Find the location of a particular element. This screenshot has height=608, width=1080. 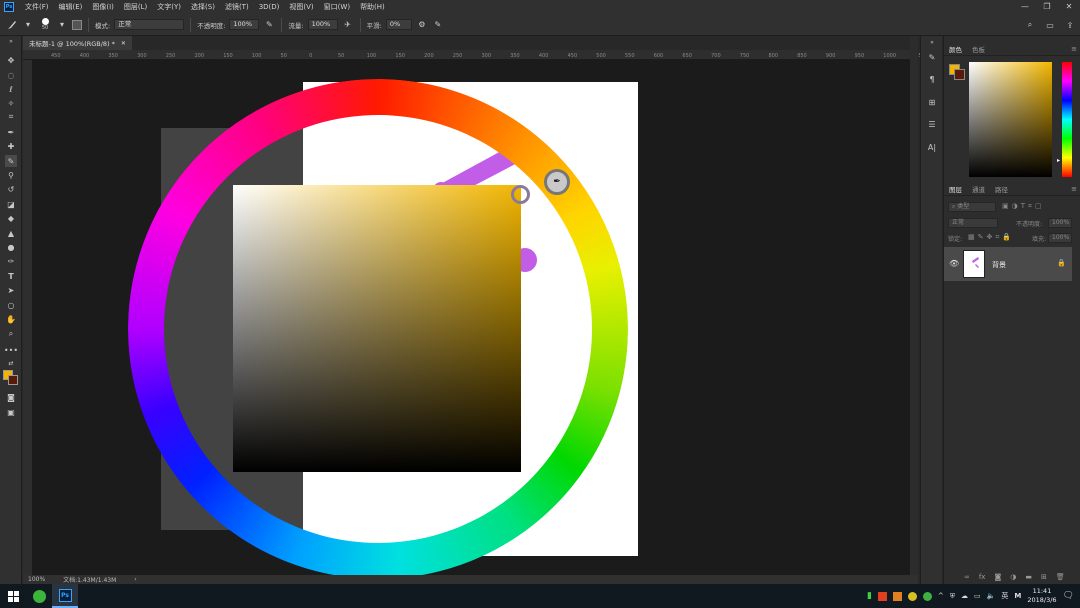

chevron-up-icon: ^ is located at coordinates (941, 596).